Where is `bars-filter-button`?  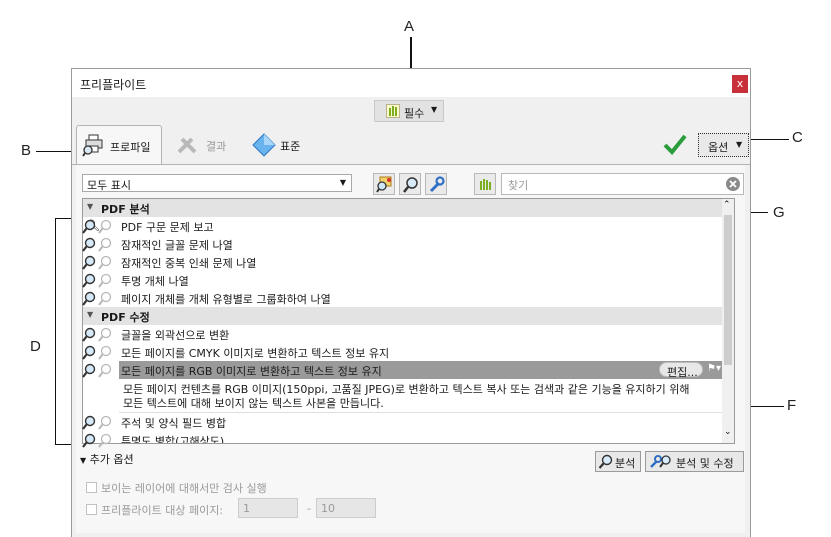 bars-filter-button is located at coordinates (485, 184).